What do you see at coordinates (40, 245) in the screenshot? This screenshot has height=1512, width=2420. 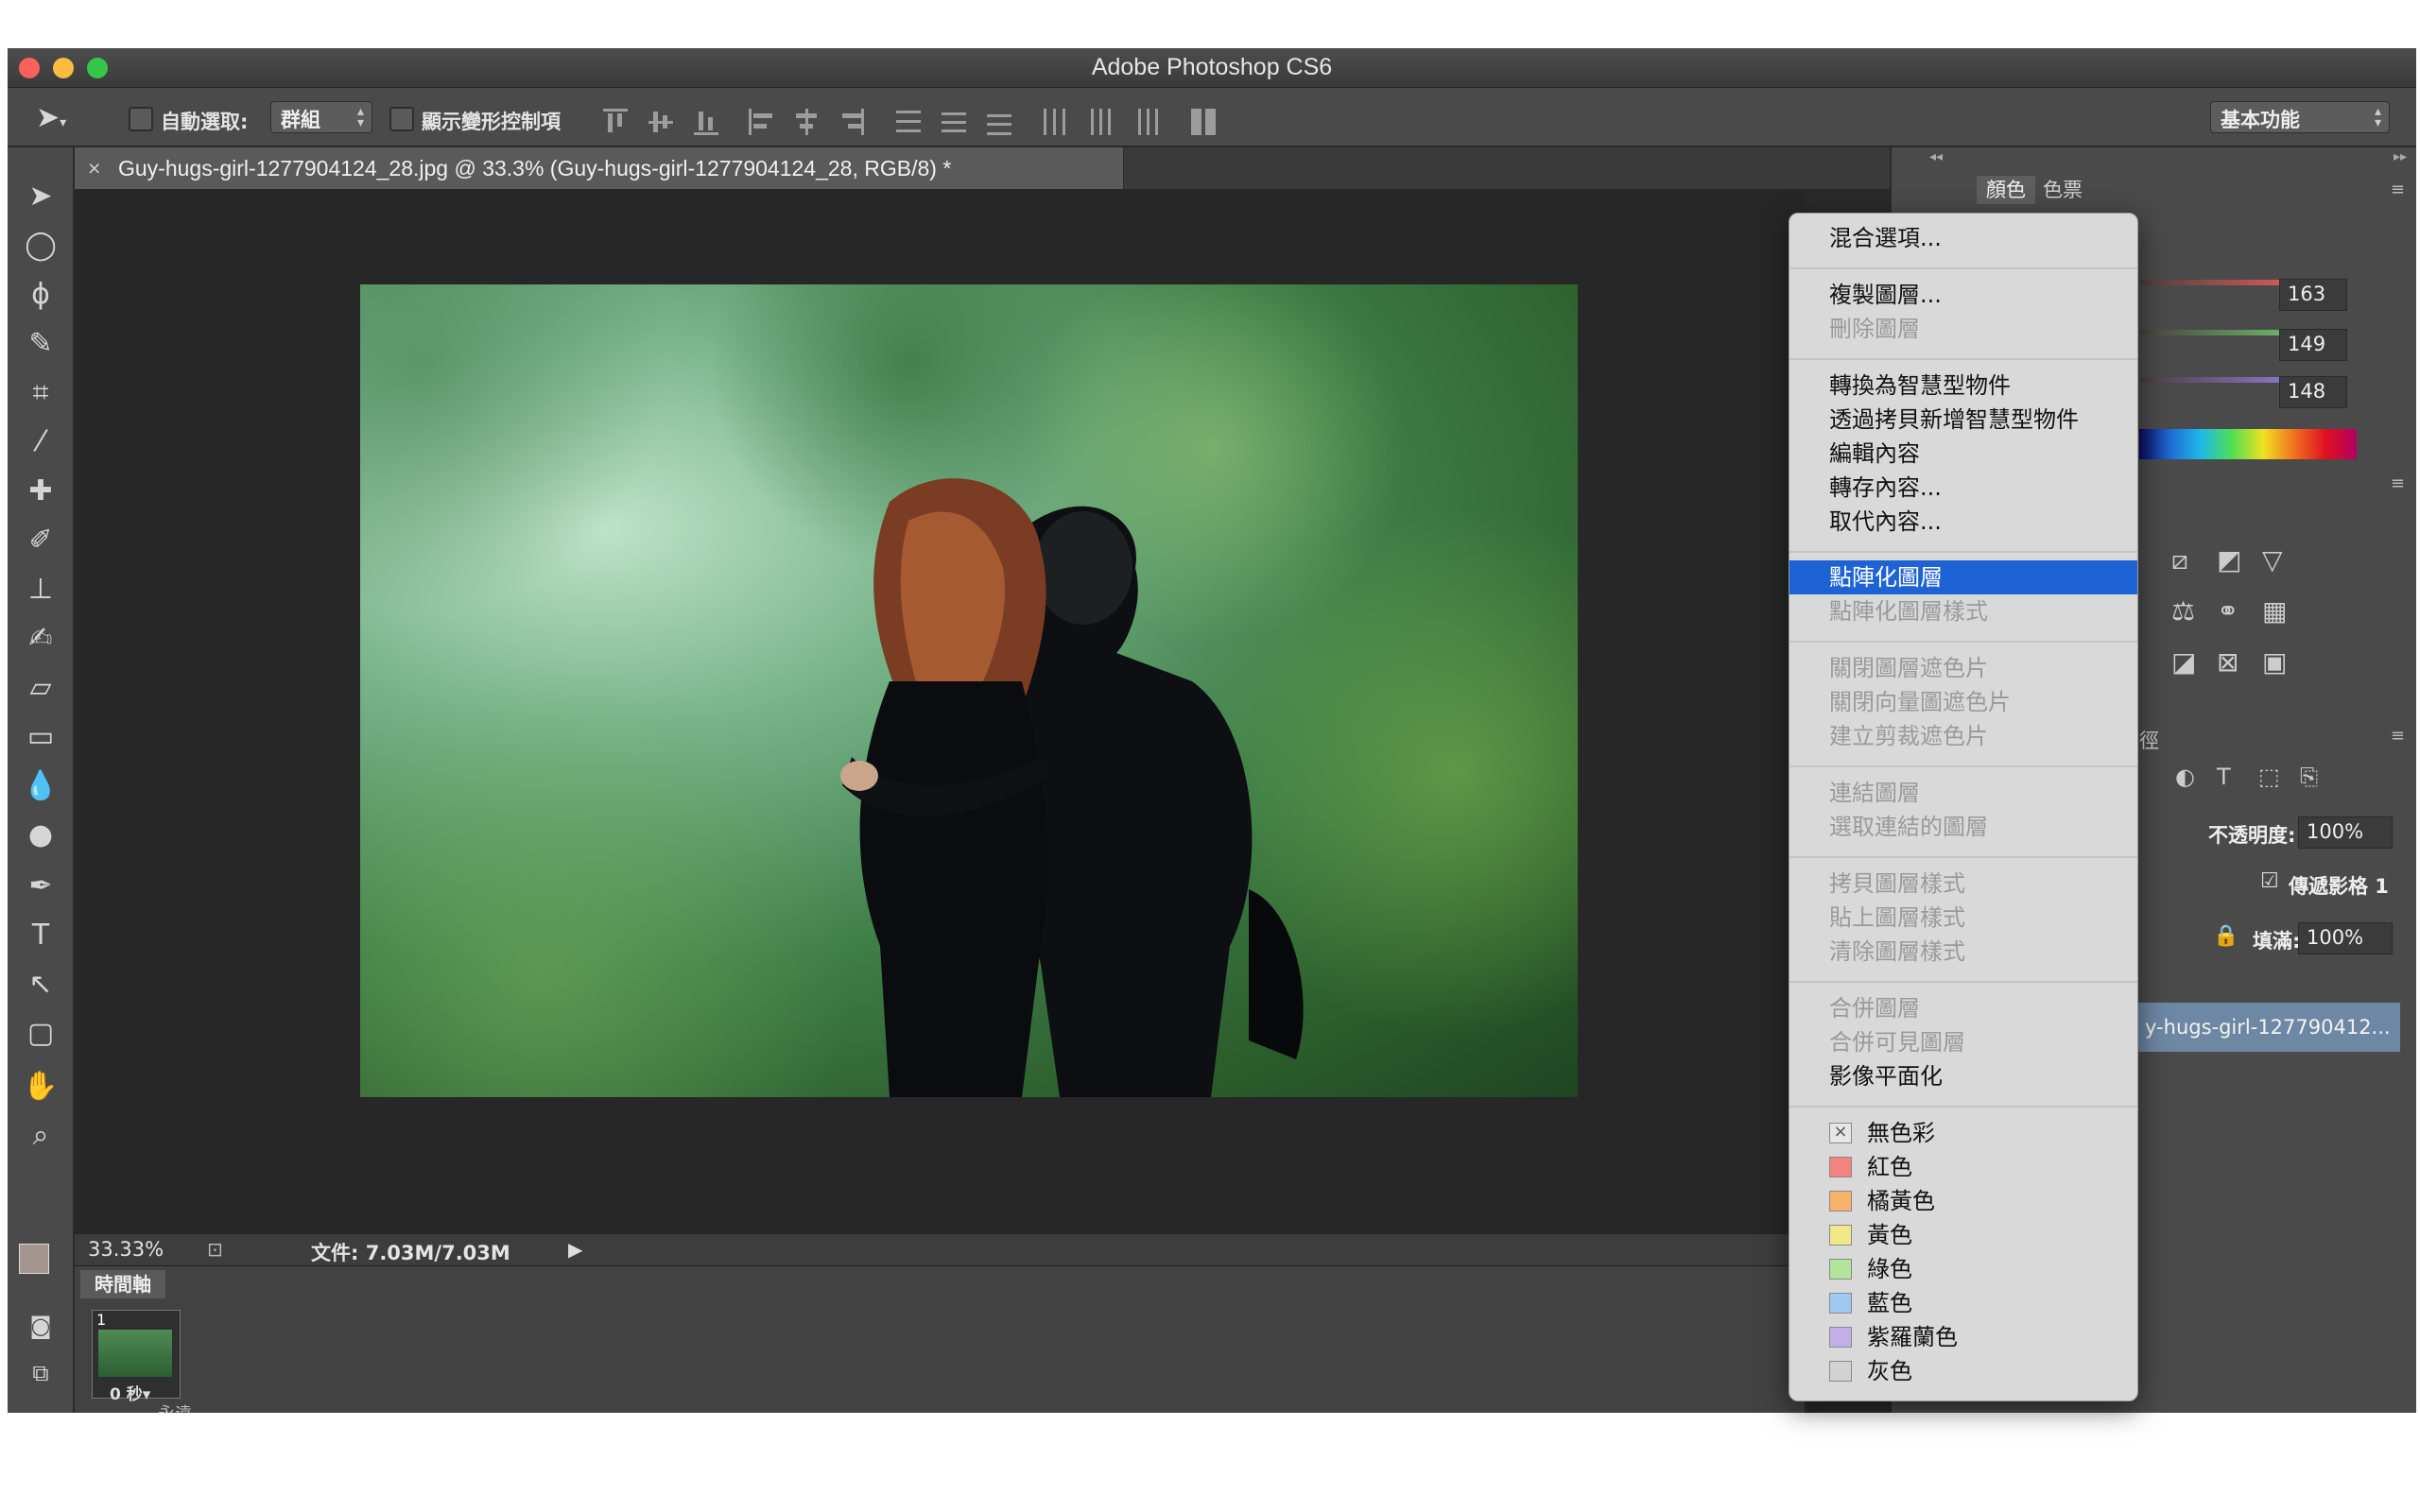 I see `marquee-tool-icon: ◯` at bounding box center [40, 245].